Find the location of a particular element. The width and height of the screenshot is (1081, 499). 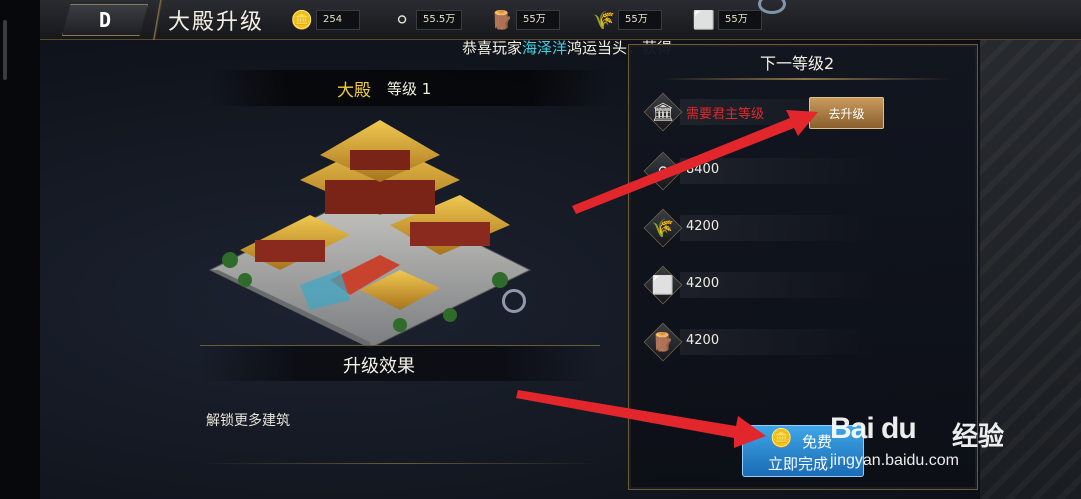

divider is located at coordinates (400, 463).